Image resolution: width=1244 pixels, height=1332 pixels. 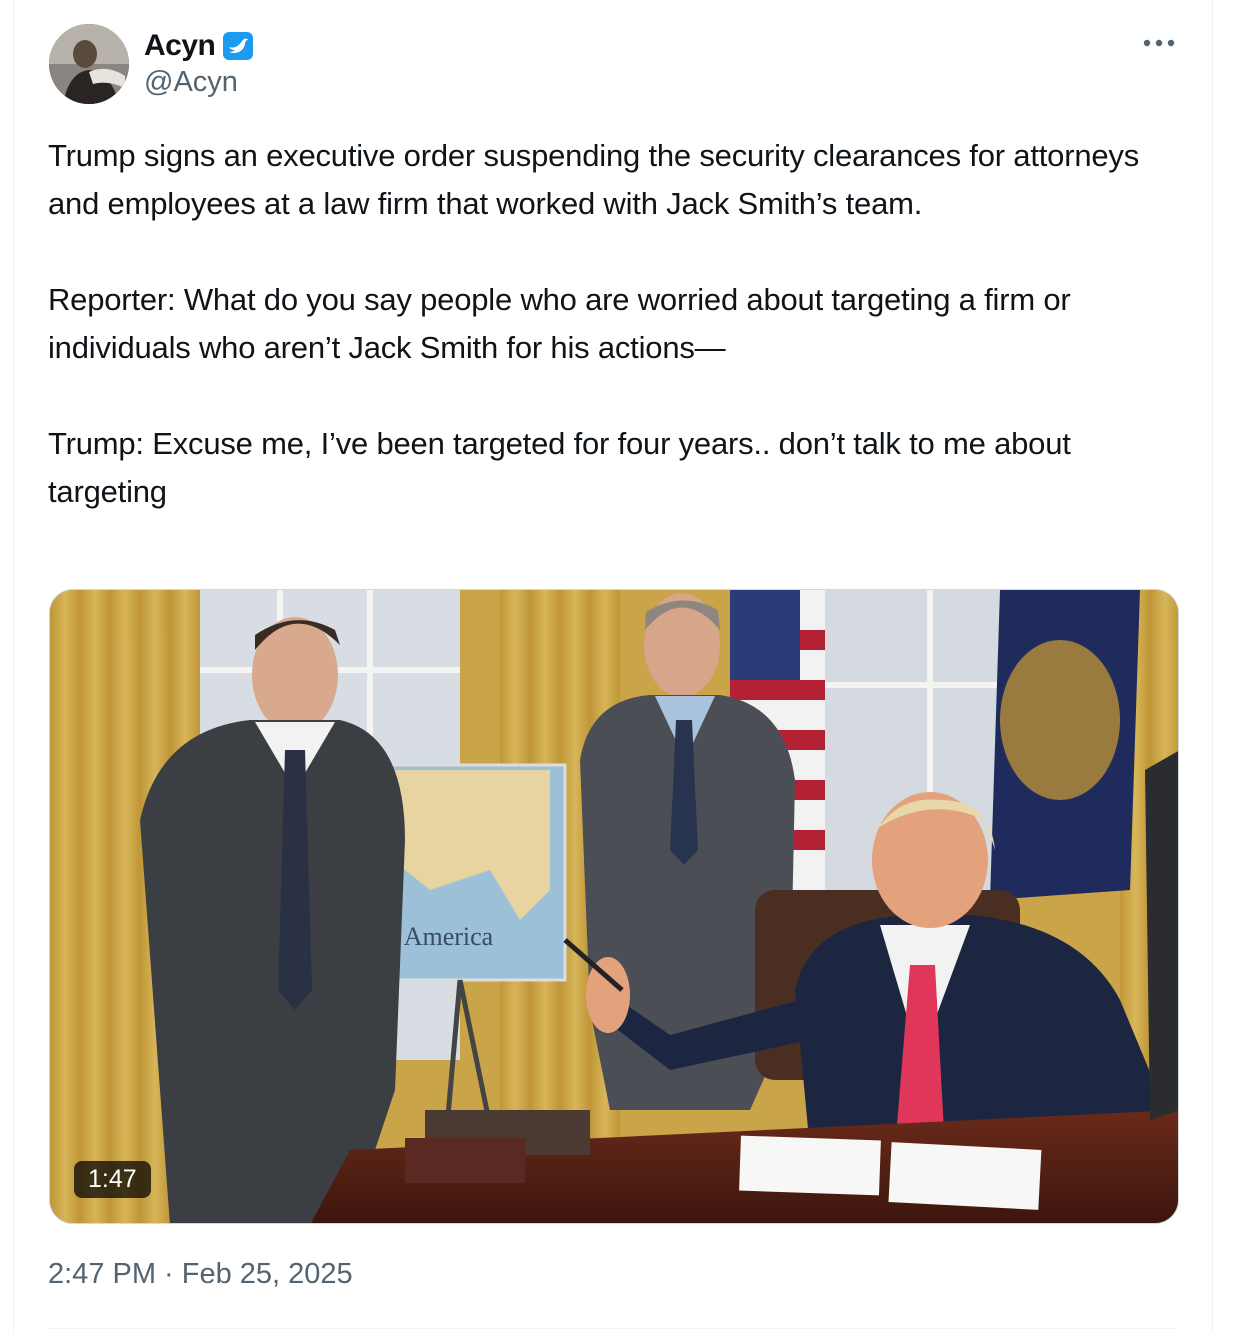 I want to click on avatar, so click(x=89, y=64).